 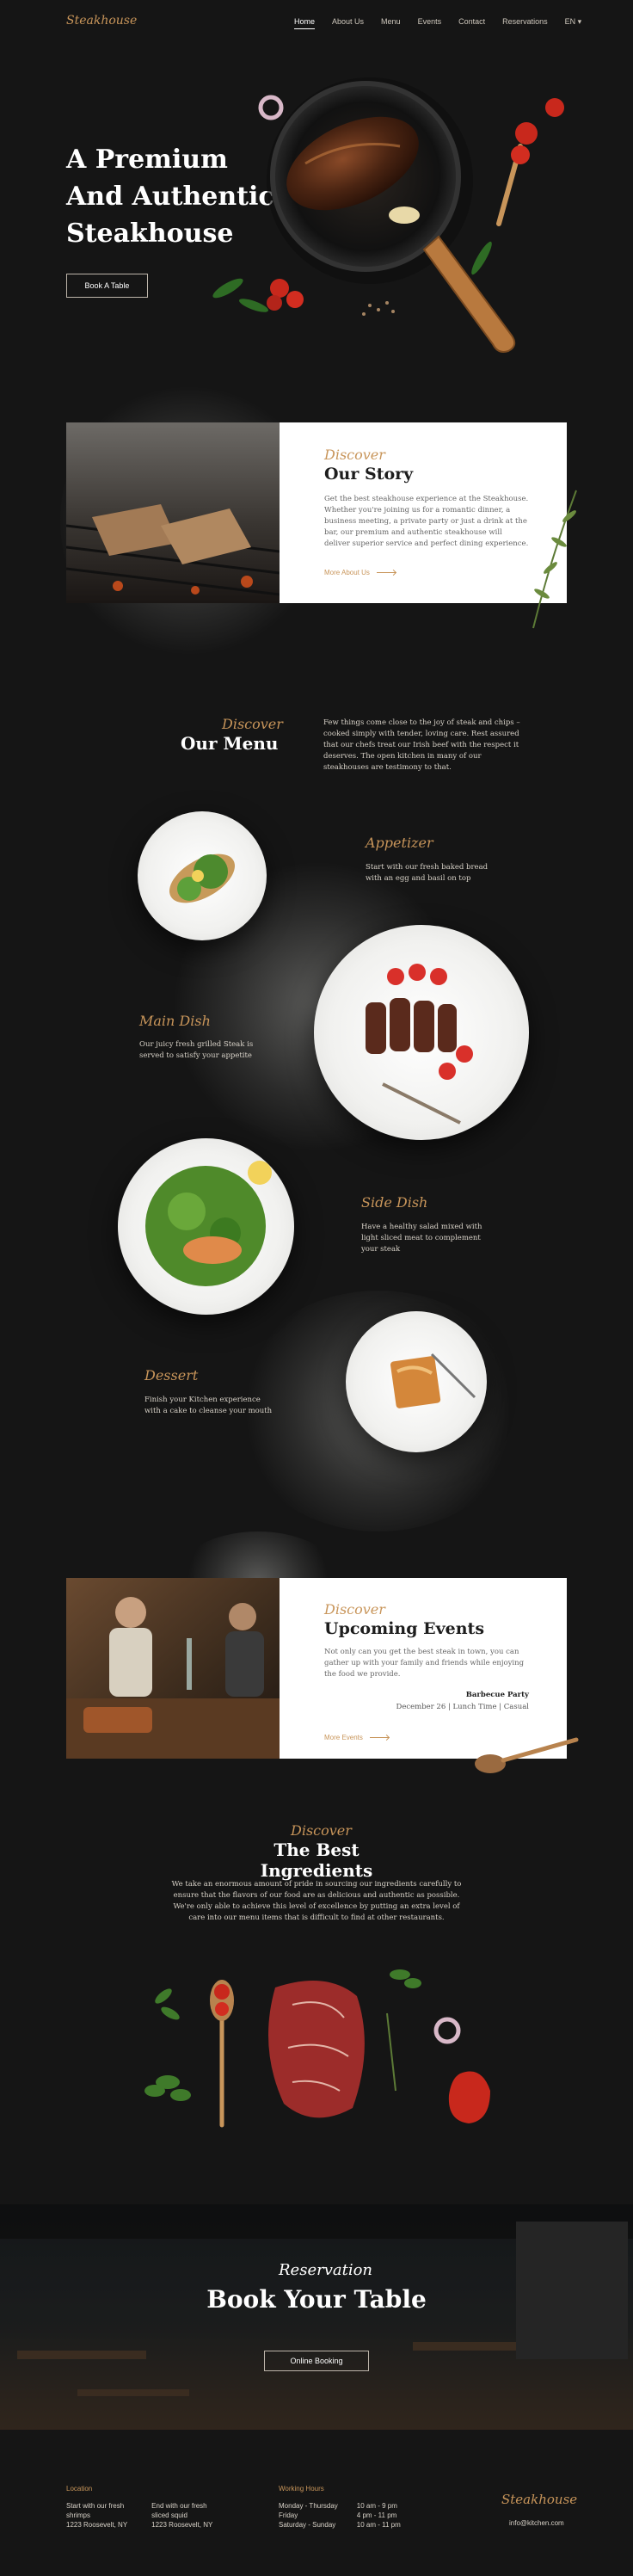 I want to click on online-booking-button: Online Booking, so click(x=316, y=2361).